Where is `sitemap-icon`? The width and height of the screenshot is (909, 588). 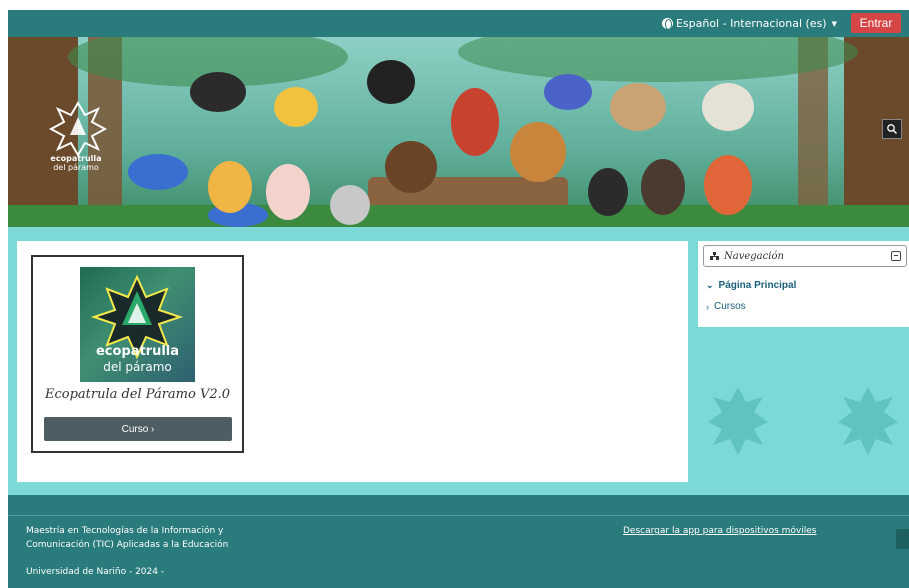 sitemap-icon is located at coordinates (714, 256).